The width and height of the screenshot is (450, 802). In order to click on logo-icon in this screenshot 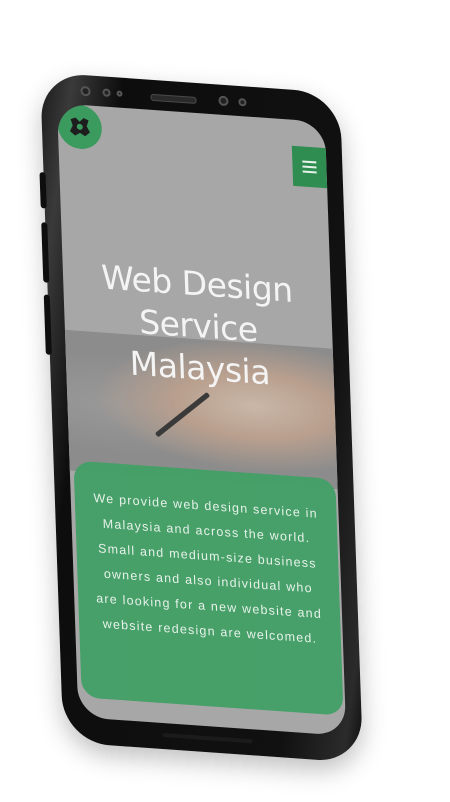, I will do `click(79, 127)`.